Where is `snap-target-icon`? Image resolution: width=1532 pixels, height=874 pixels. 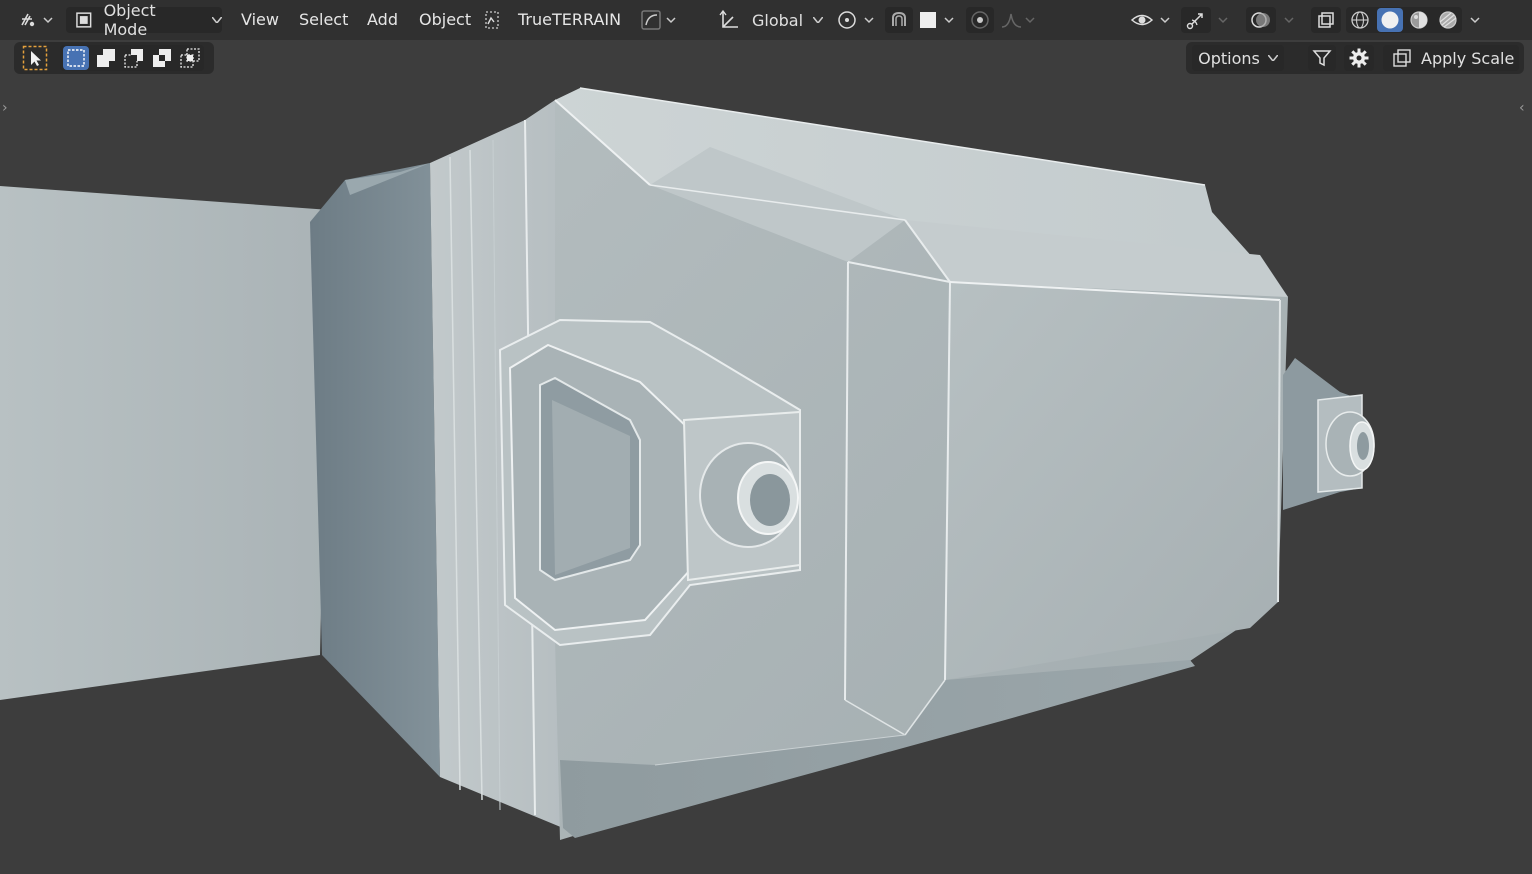
snap-target-icon is located at coordinates (937, 20).